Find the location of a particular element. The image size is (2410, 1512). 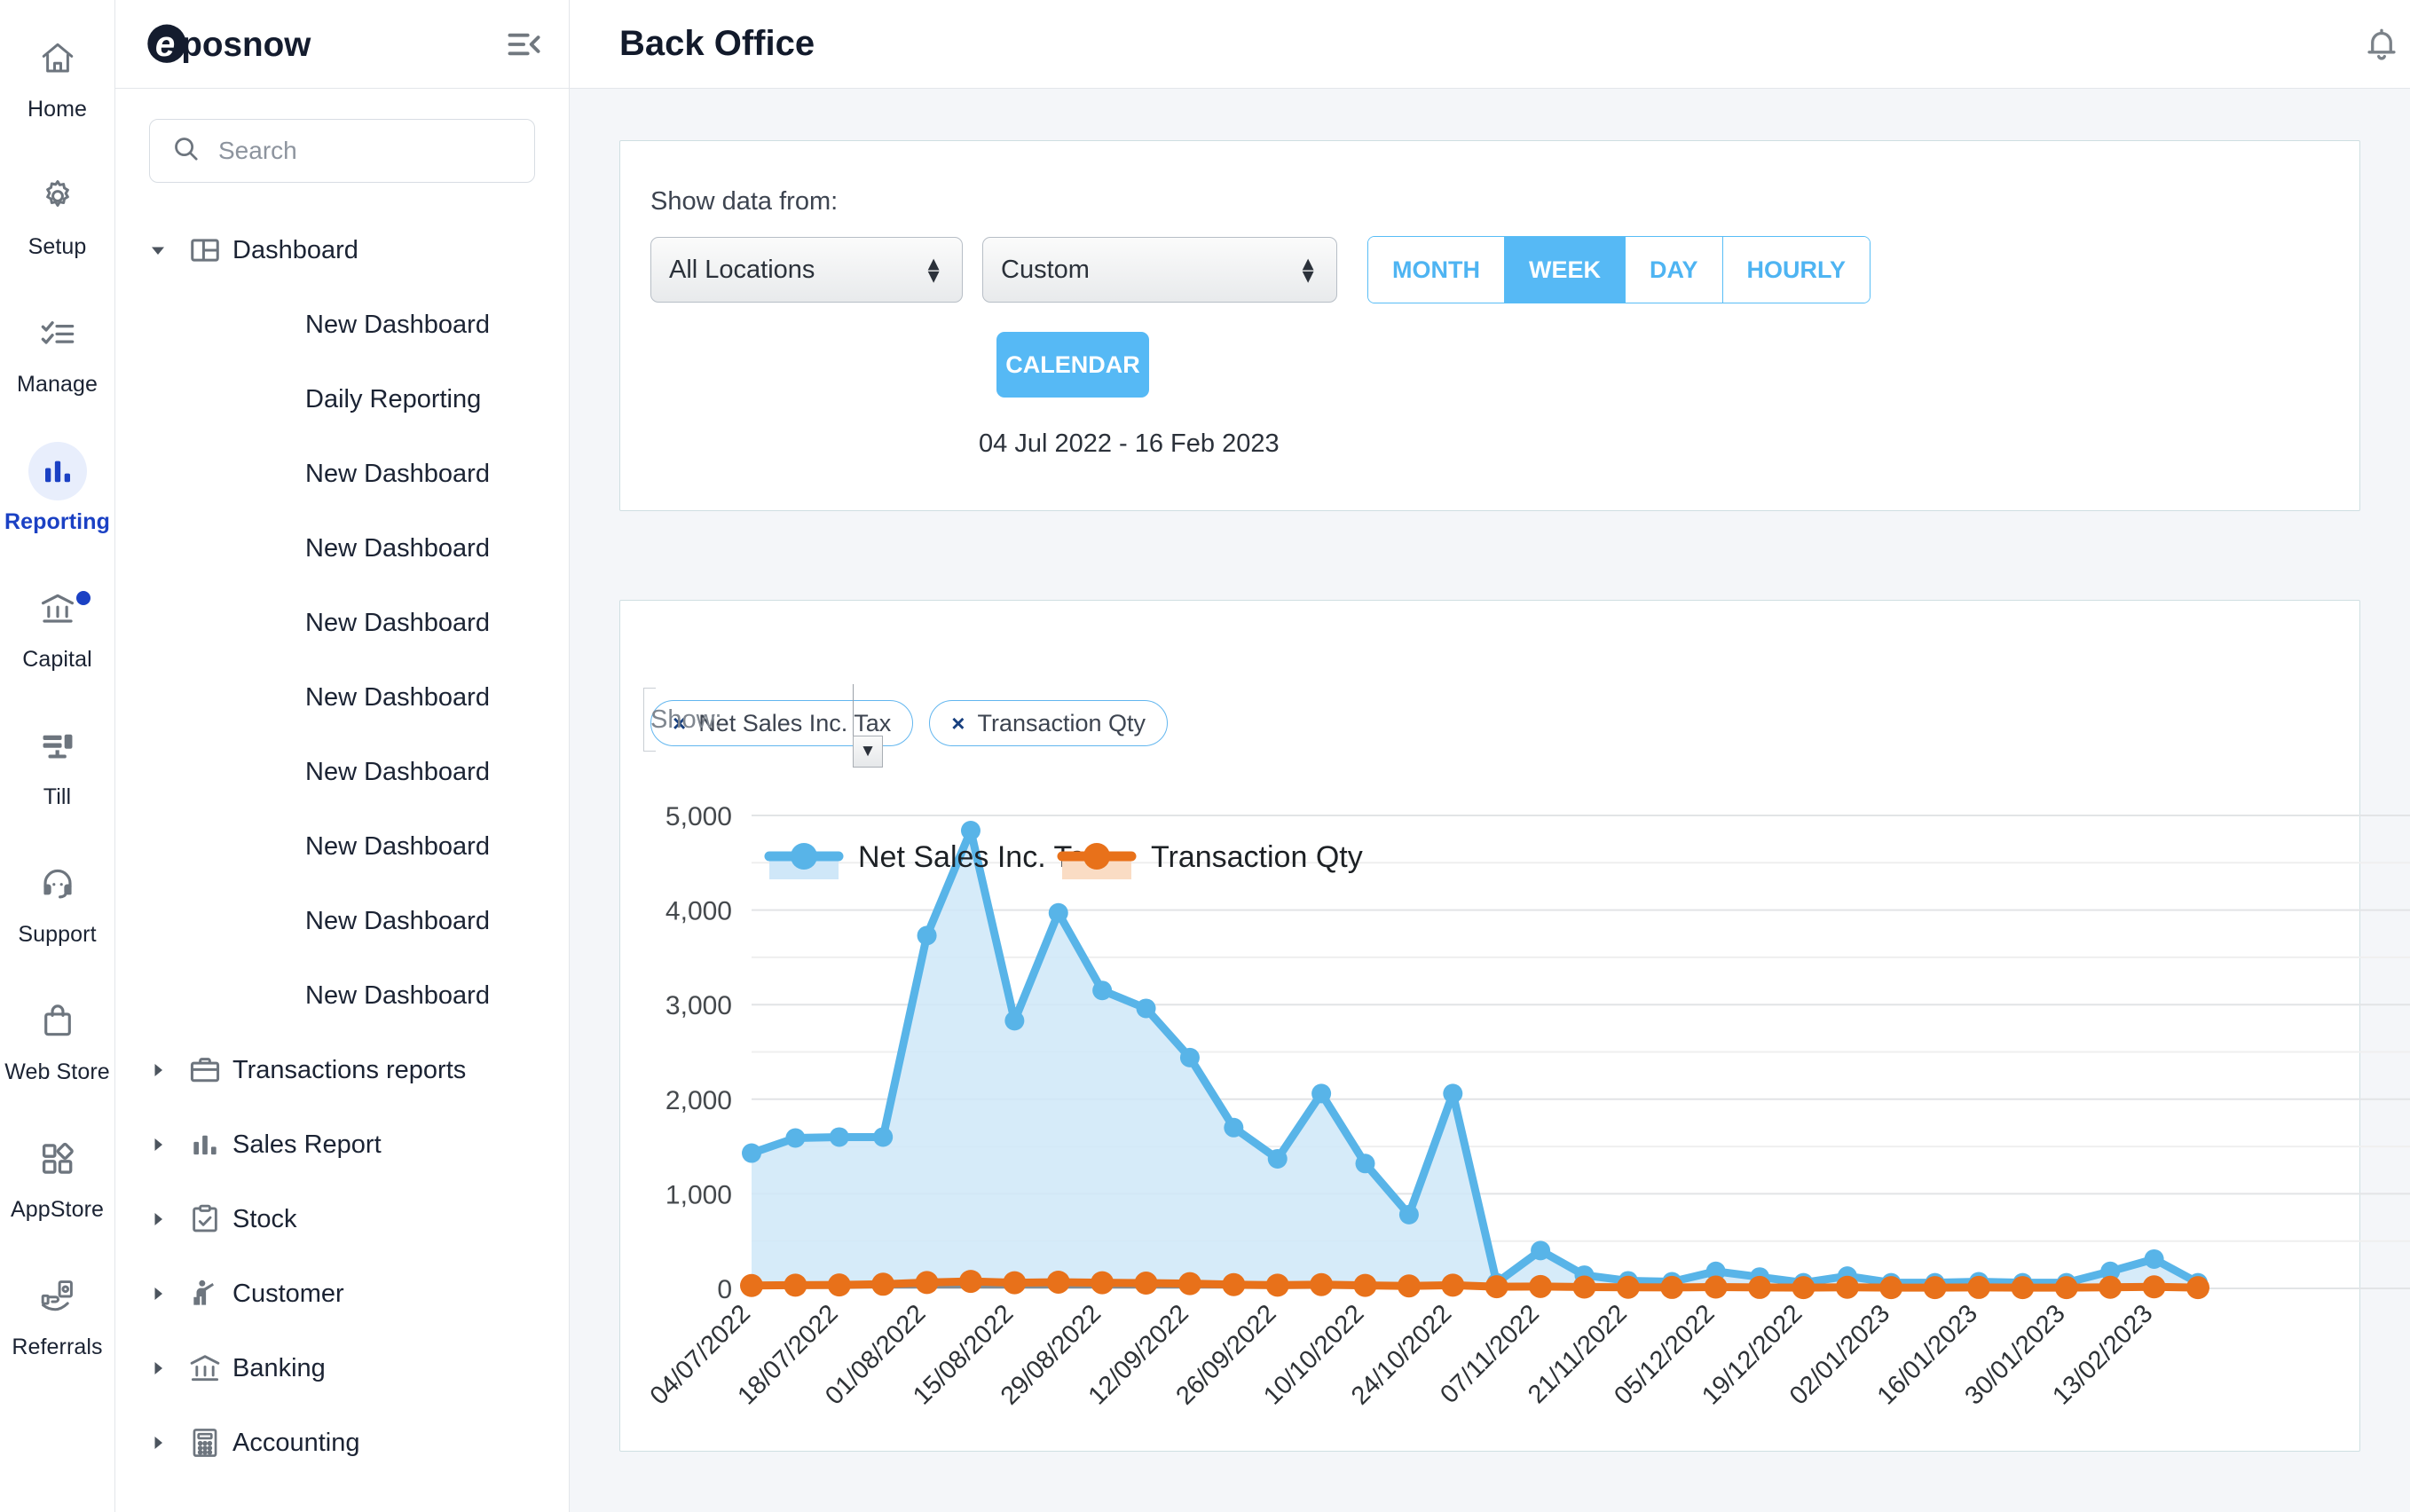

capital-notification-dot is located at coordinates (83, 598).